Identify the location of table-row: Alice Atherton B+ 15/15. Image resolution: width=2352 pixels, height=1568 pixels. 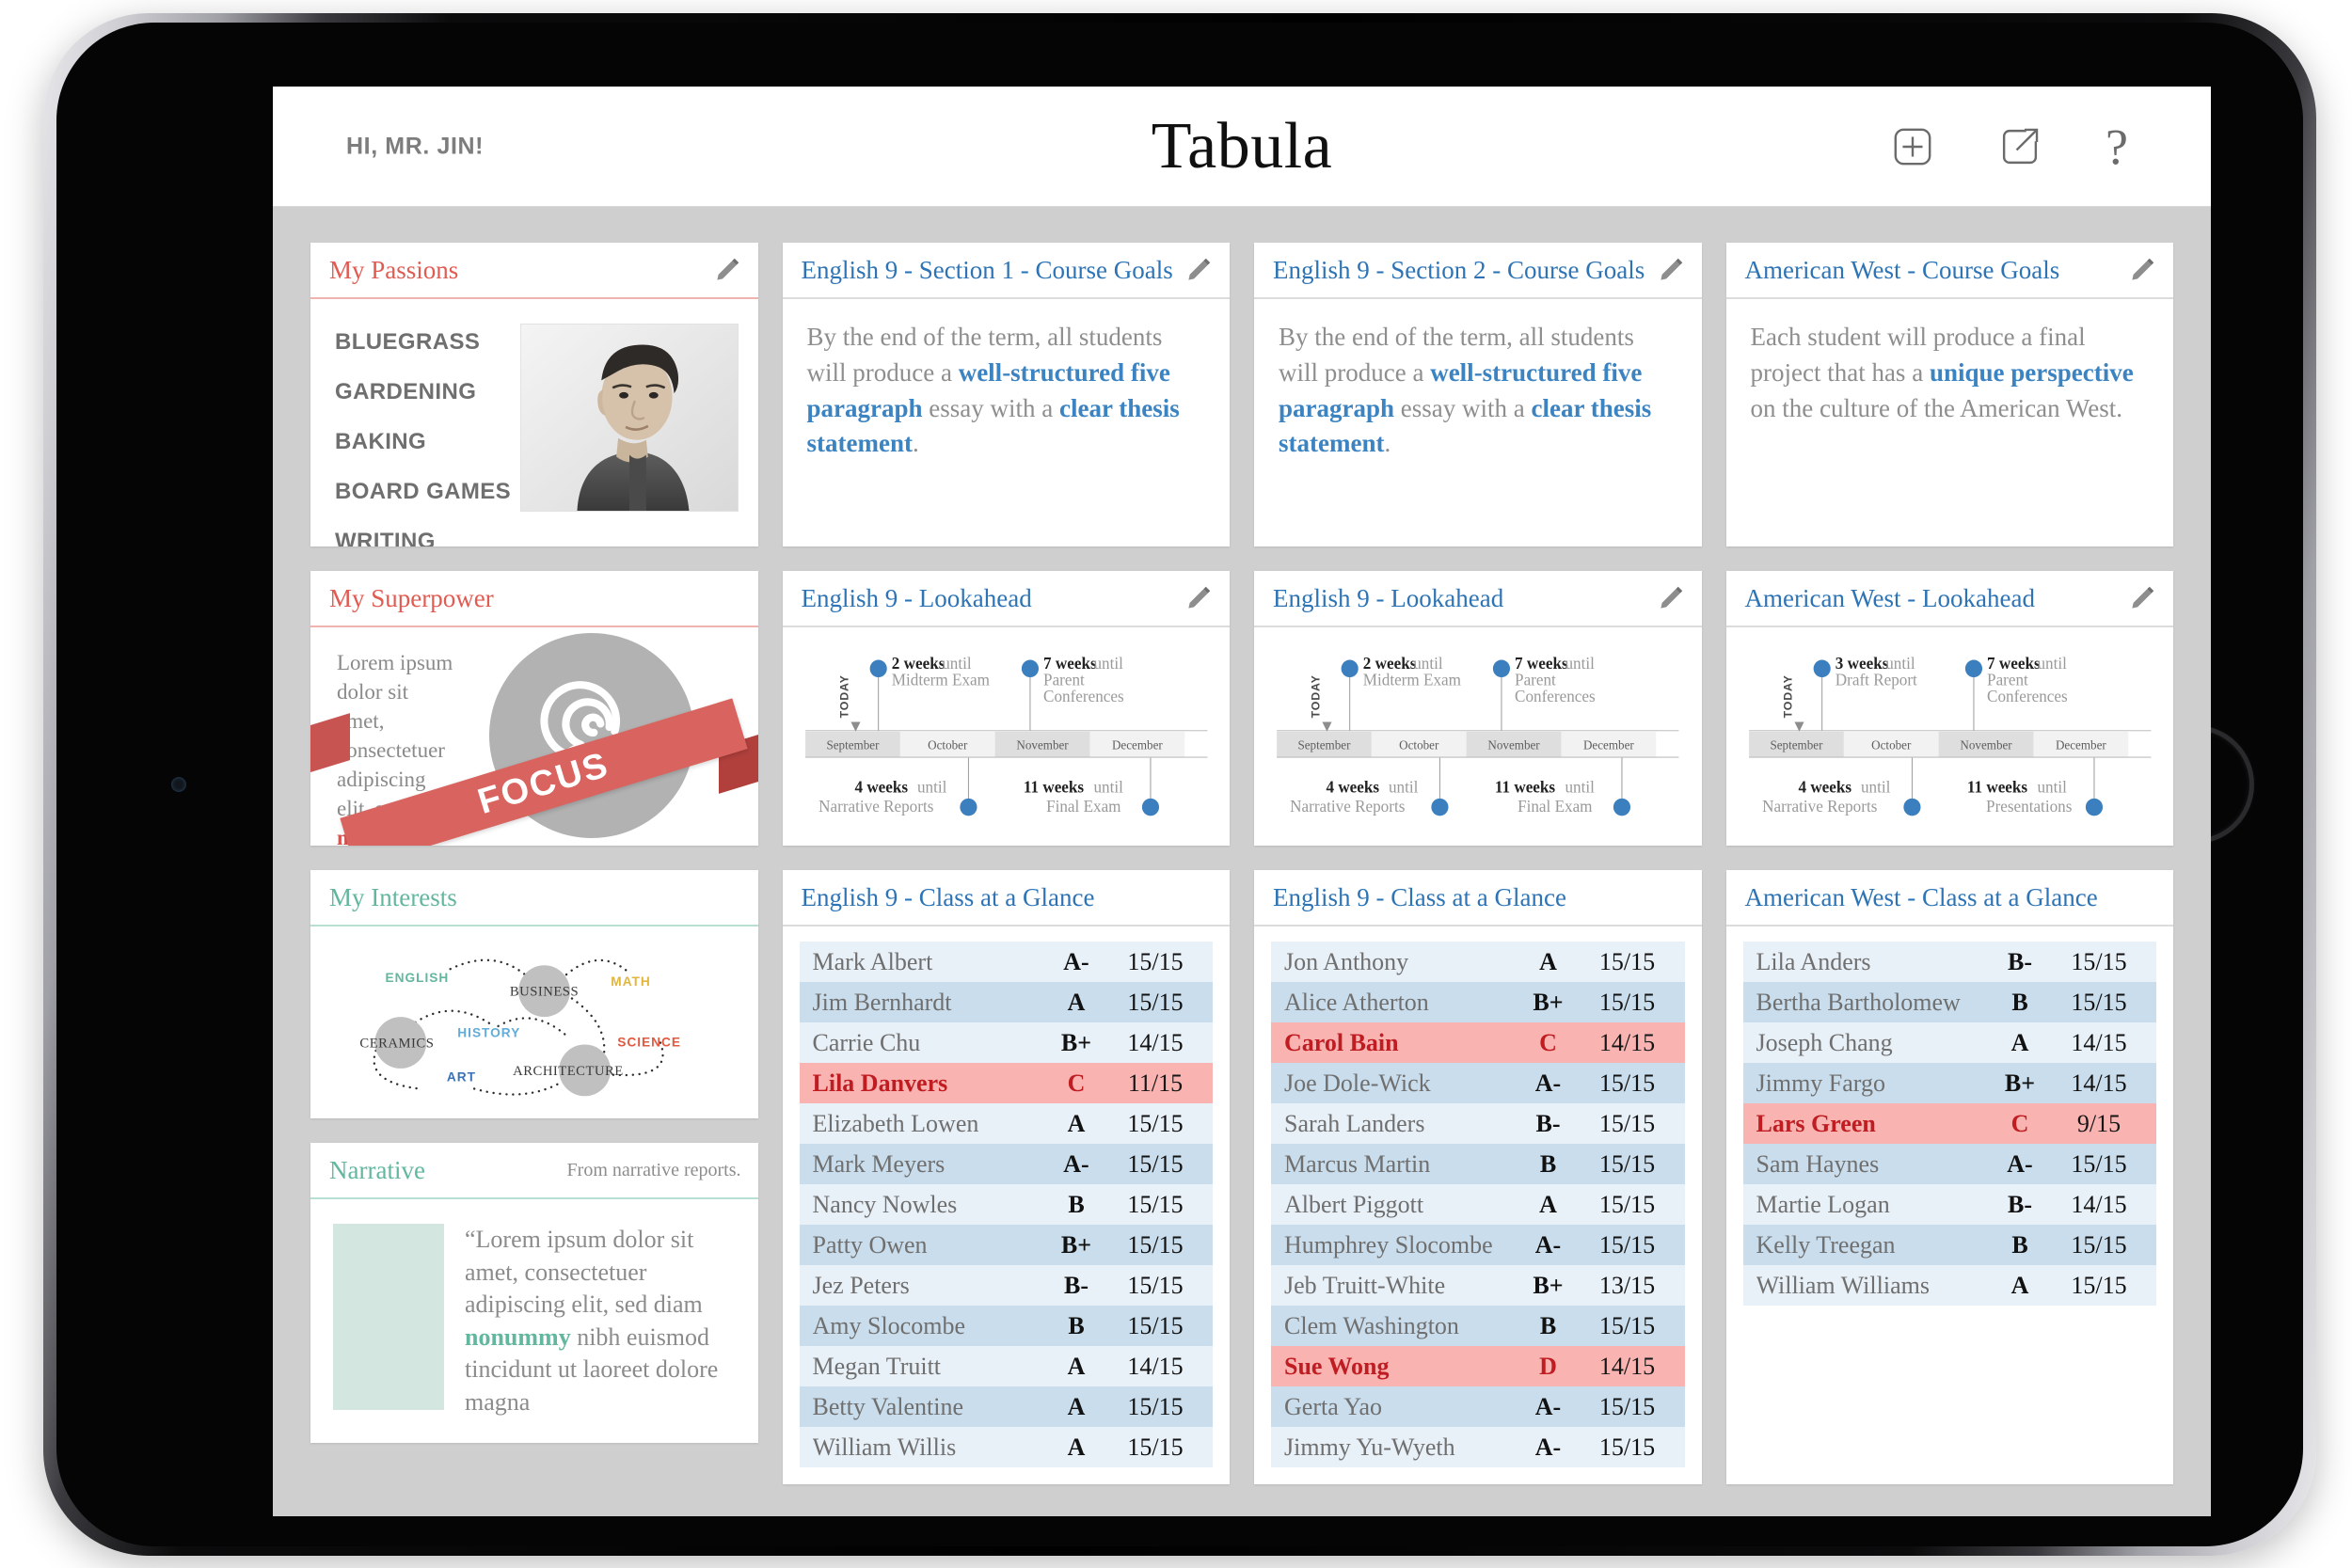
(1478, 1002).